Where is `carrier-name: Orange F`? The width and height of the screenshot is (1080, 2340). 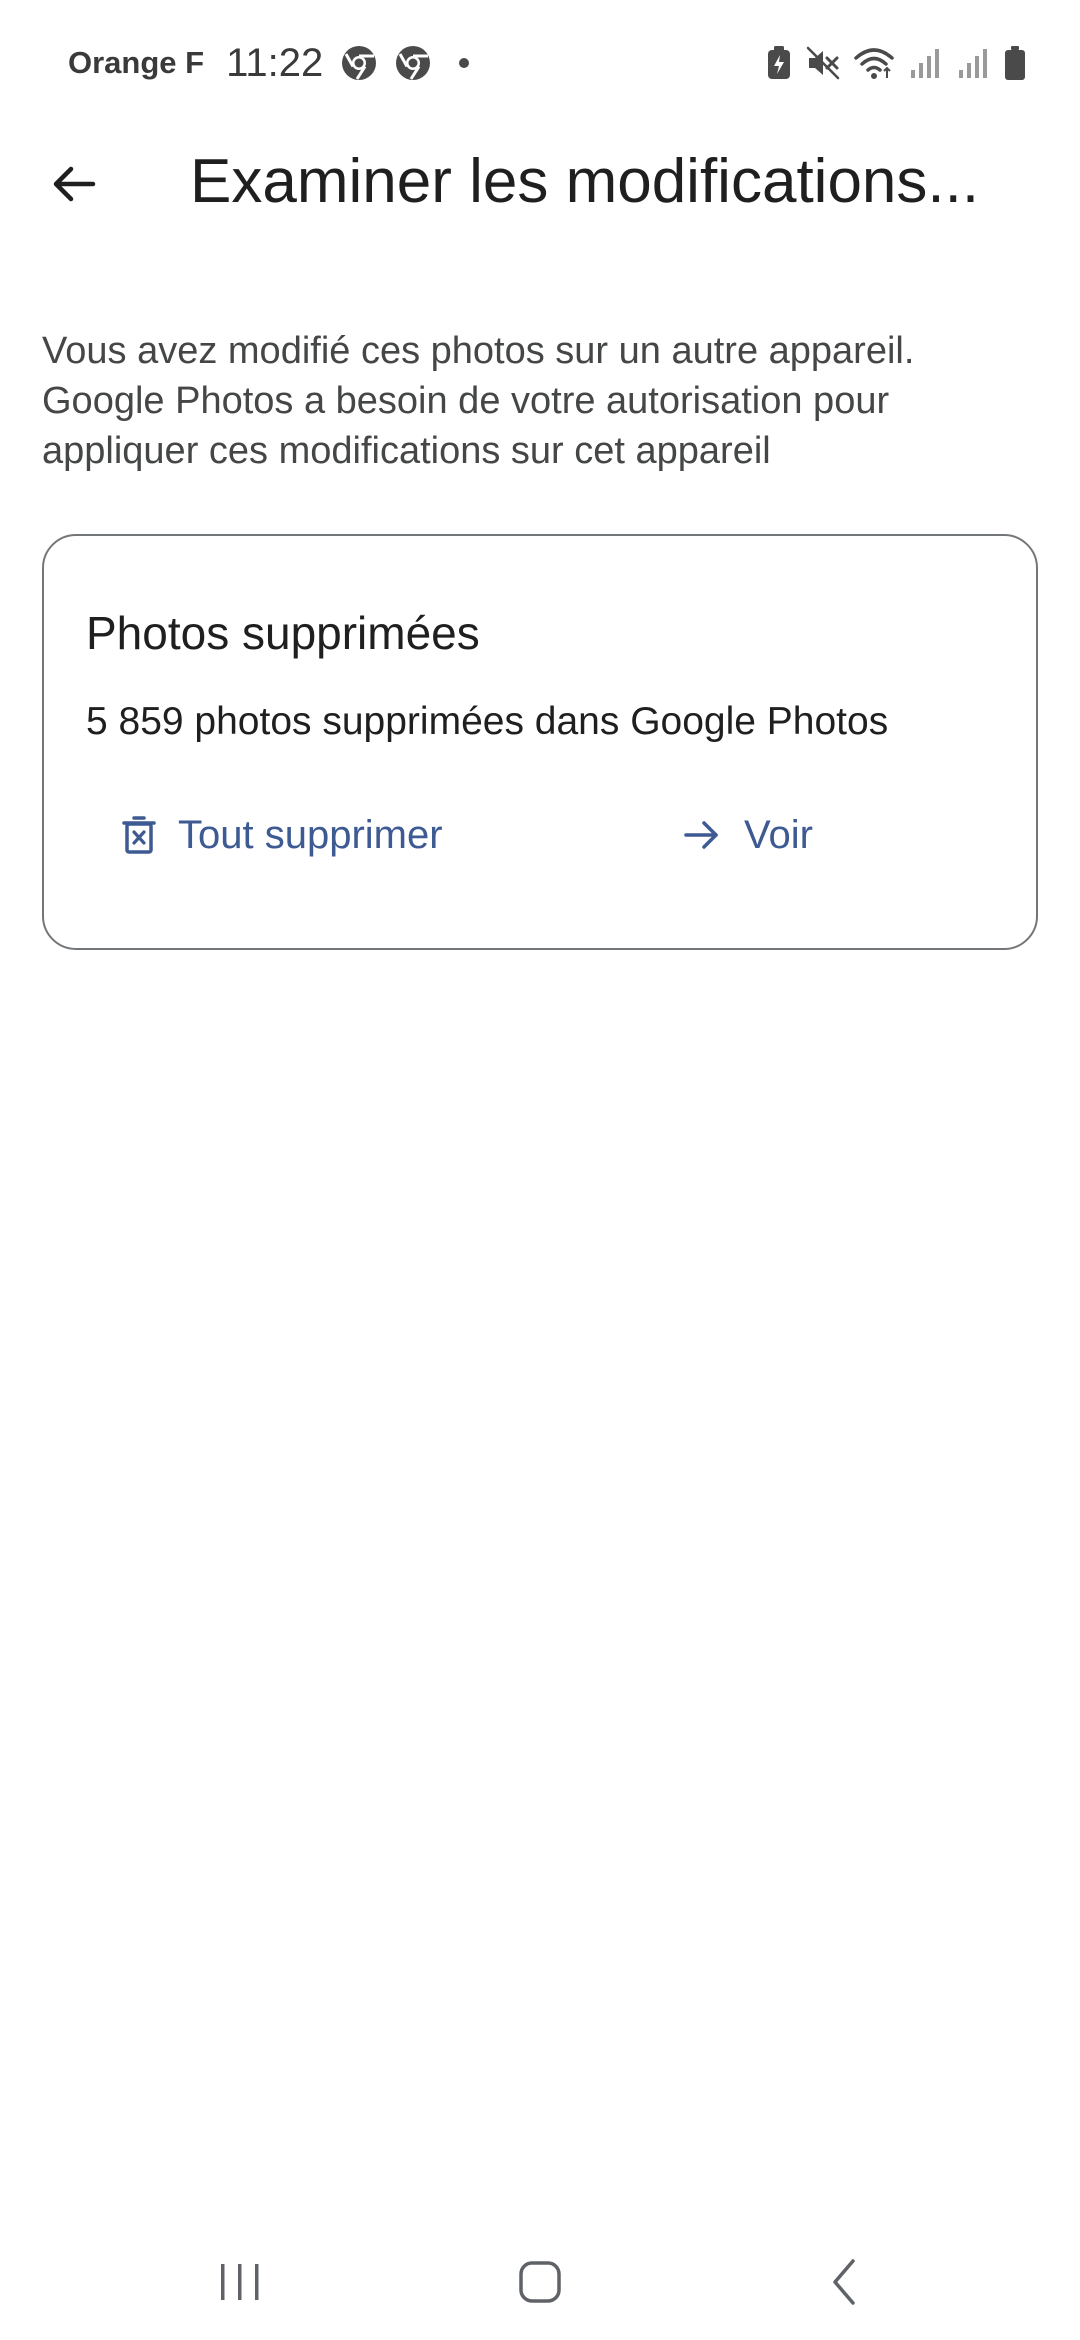
carrier-name: Orange F is located at coordinates (136, 62).